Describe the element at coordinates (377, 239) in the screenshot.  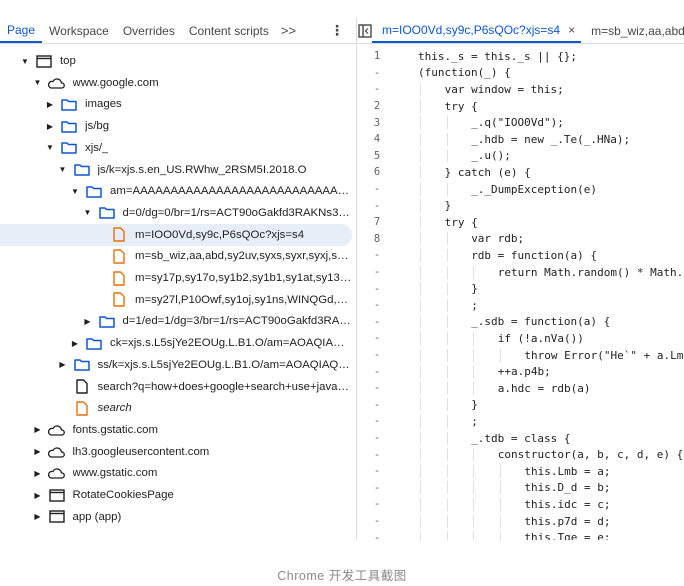
I see `line-number: 8` at that location.